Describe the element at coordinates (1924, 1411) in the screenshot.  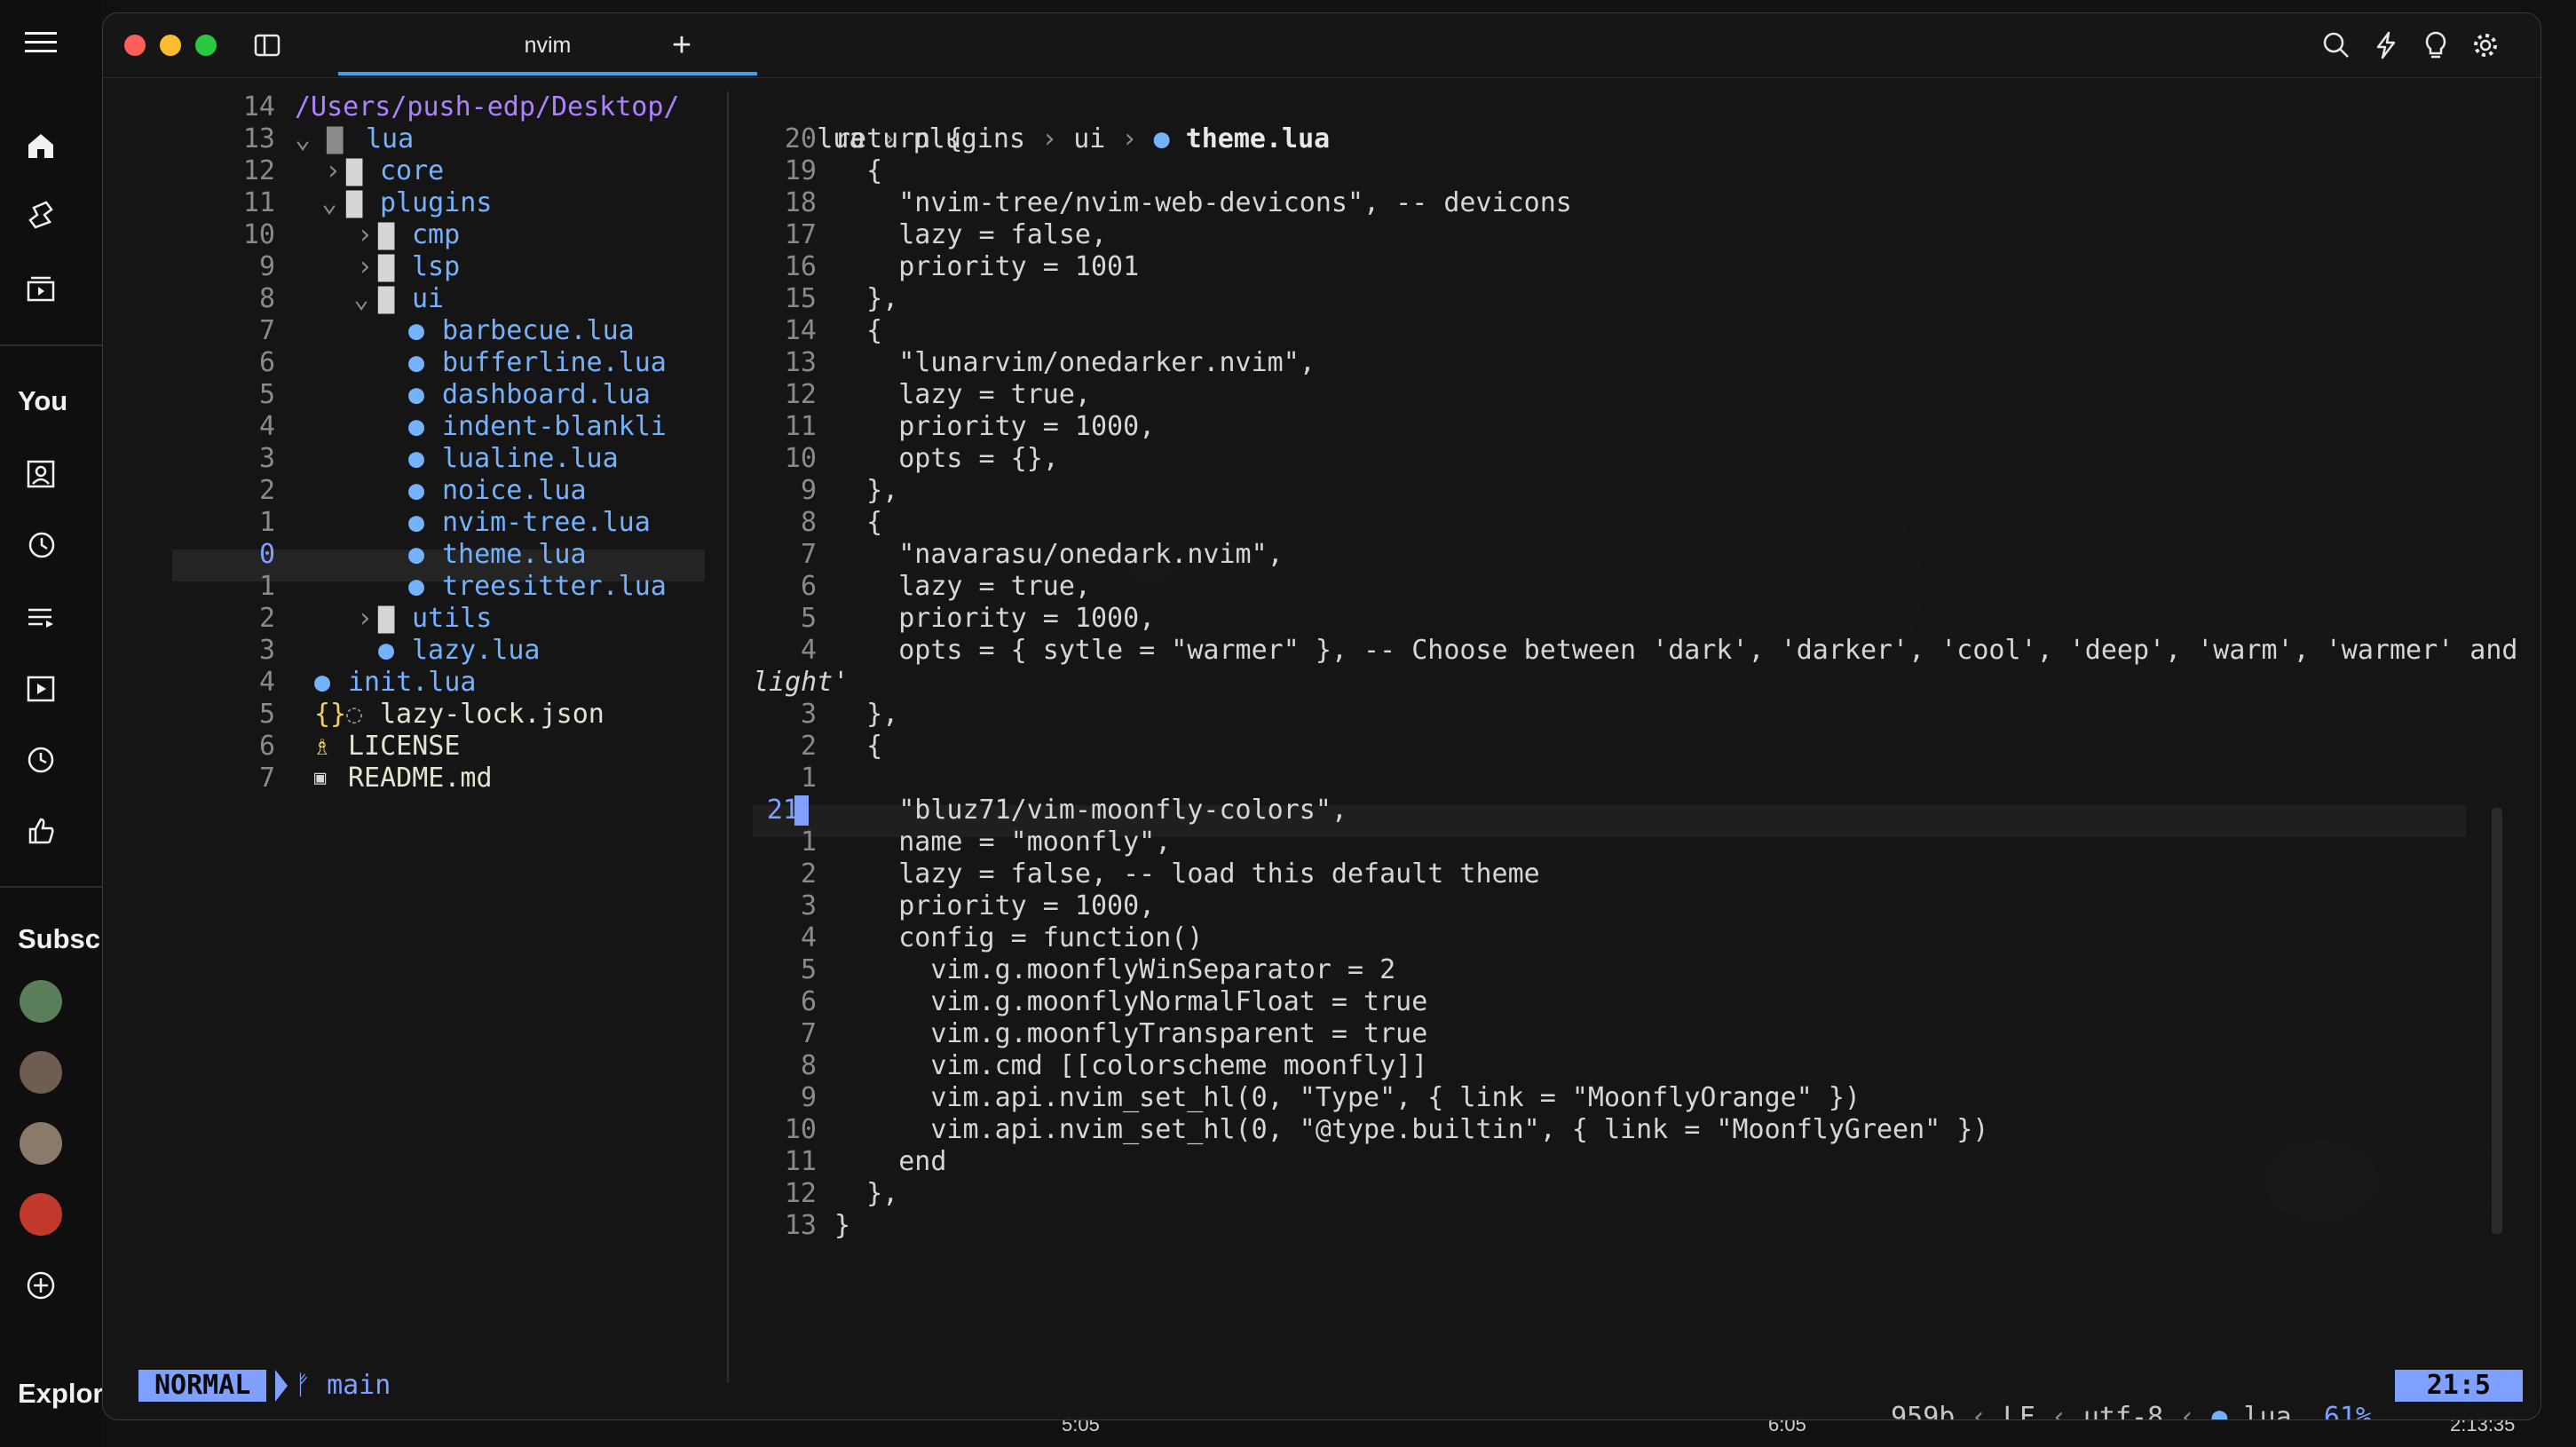
I see `file-size: 959b` at that location.